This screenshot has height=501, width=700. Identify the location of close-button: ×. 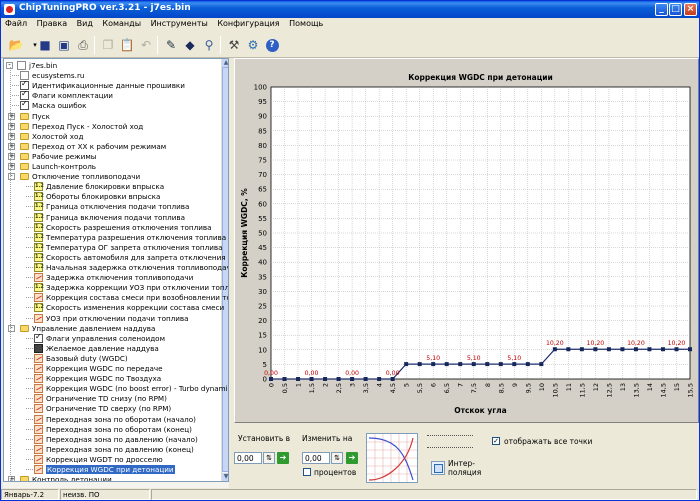
(690, 9).